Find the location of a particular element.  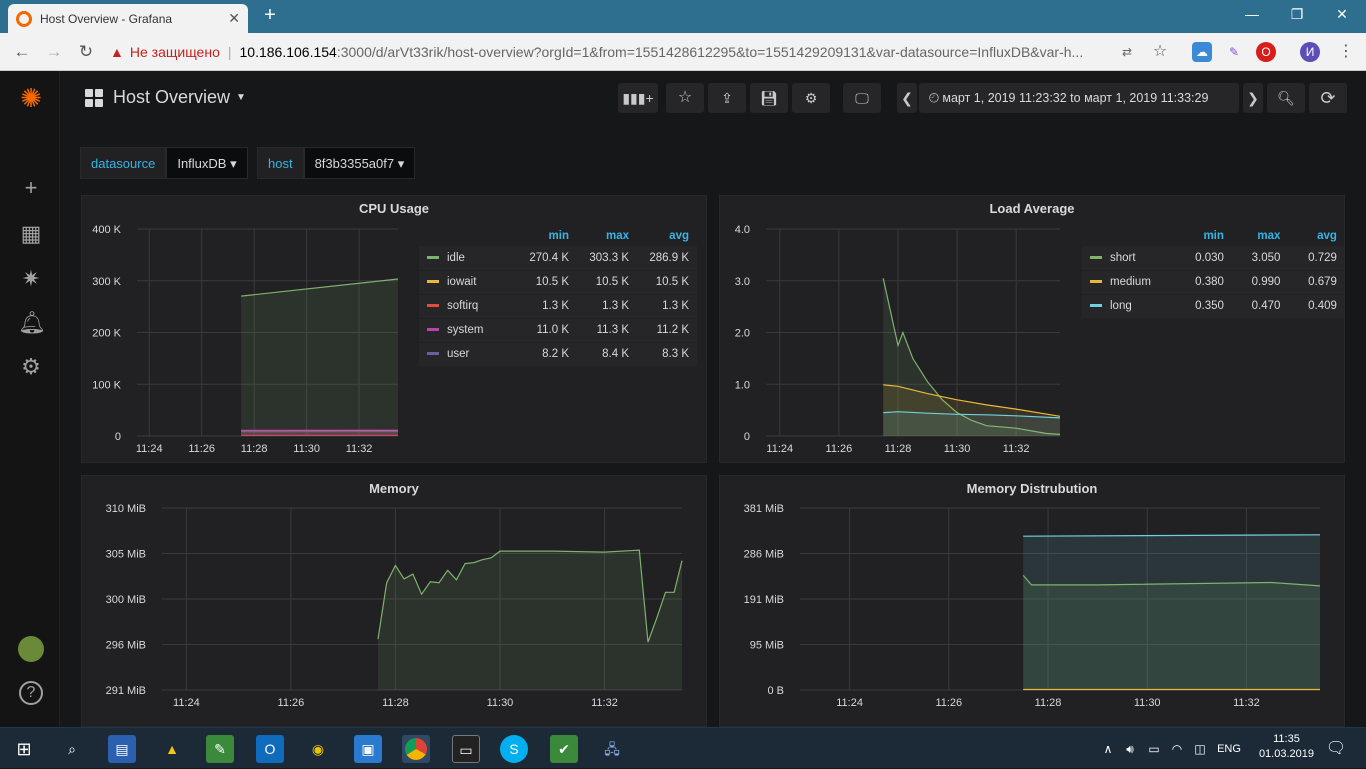

legend-pad is located at coordinates (1340, 306).